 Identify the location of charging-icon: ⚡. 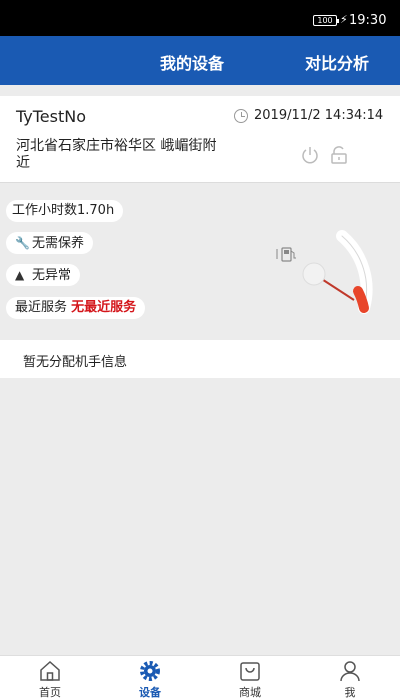
(344, 19).